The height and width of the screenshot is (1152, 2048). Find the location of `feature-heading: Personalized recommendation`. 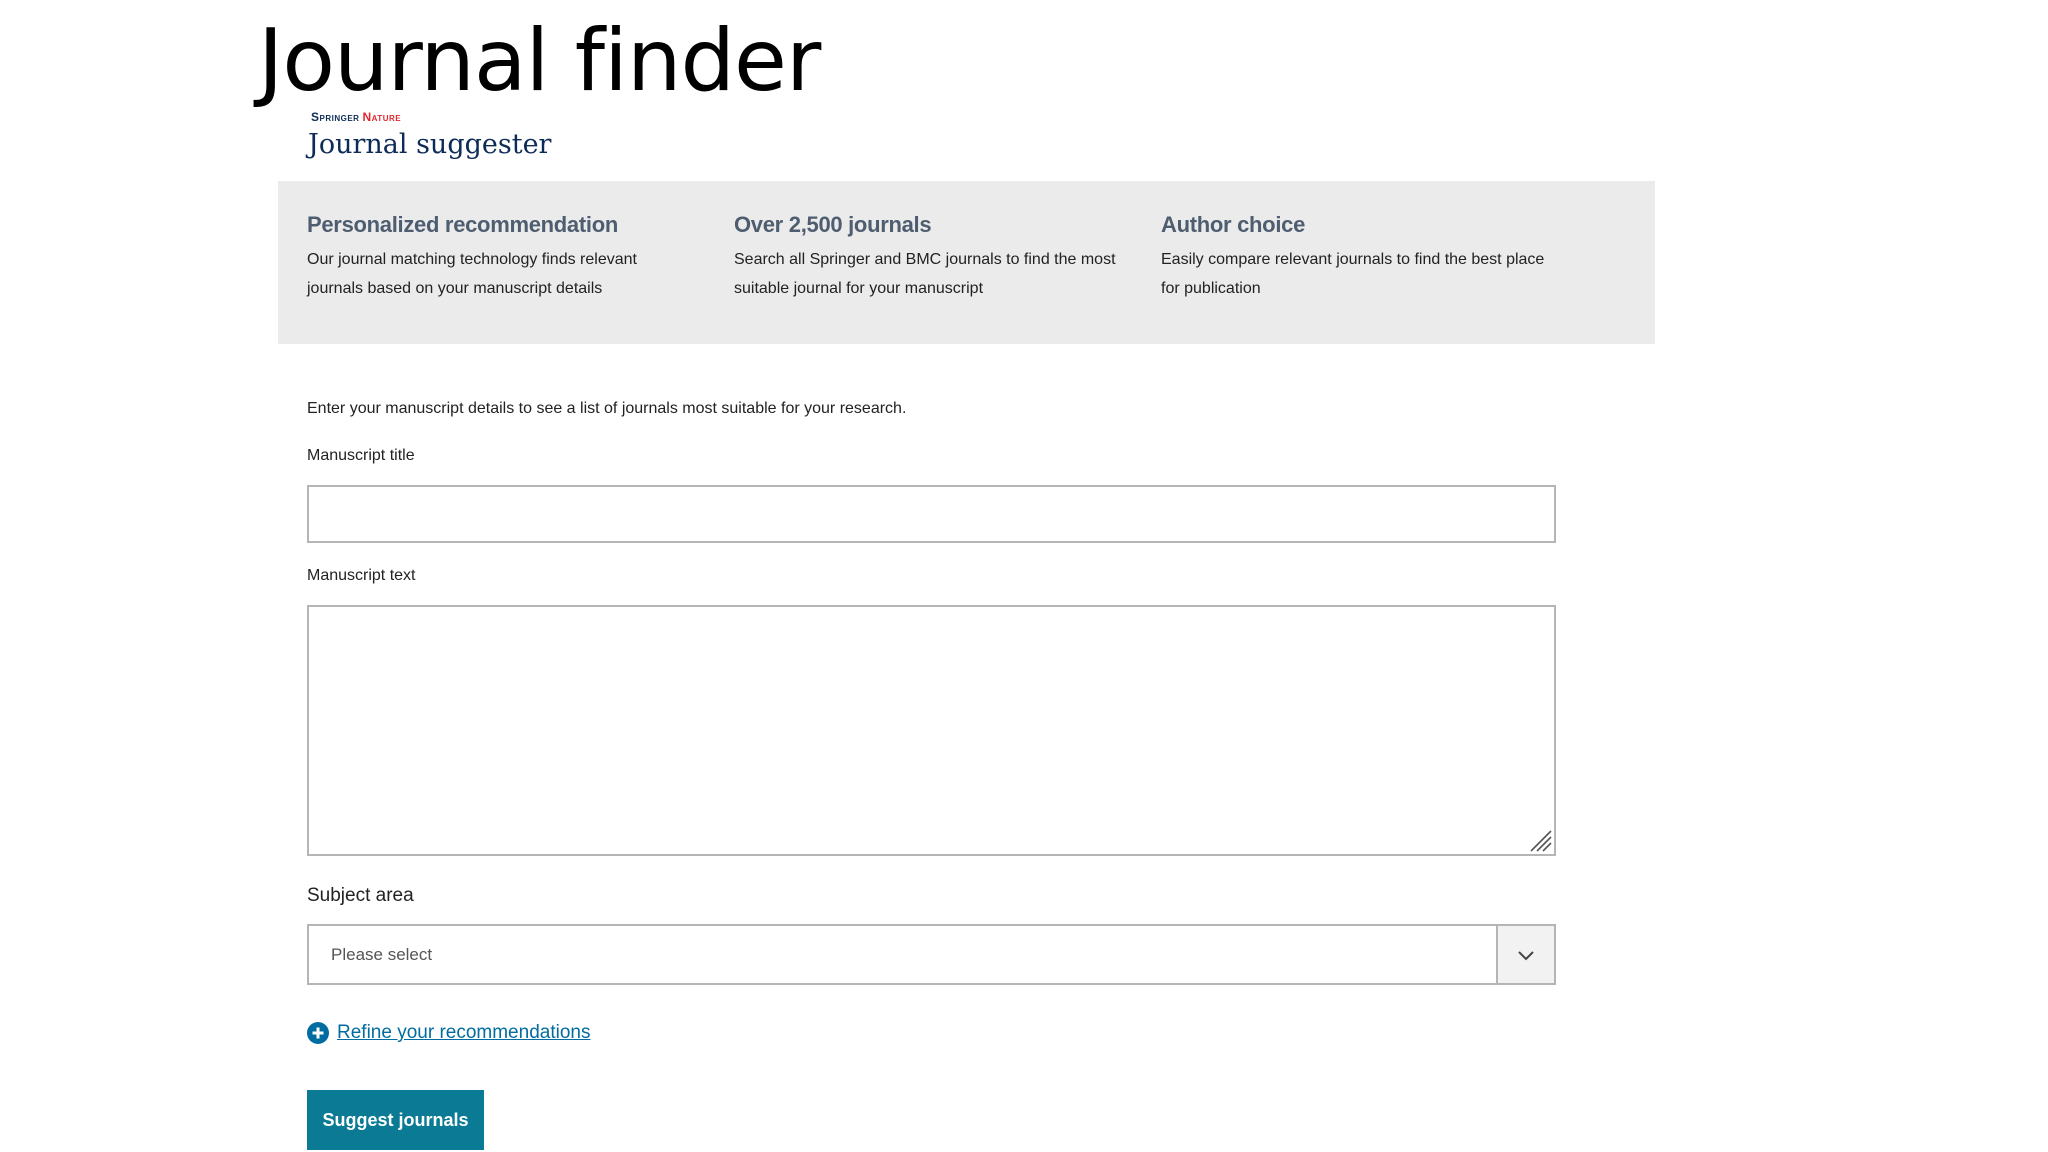

feature-heading: Personalized recommendation is located at coordinates (462, 224).